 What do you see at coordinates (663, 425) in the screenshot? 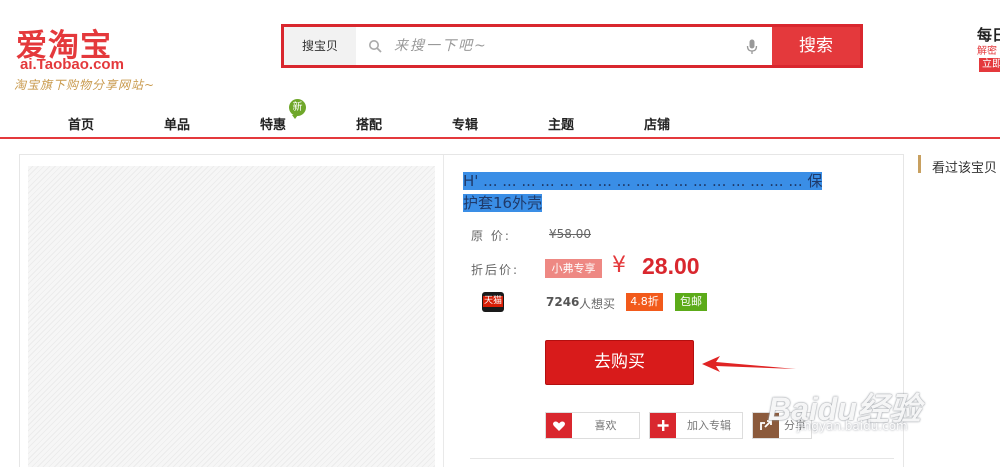
I see `plus-icon` at bounding box center [663, 425].